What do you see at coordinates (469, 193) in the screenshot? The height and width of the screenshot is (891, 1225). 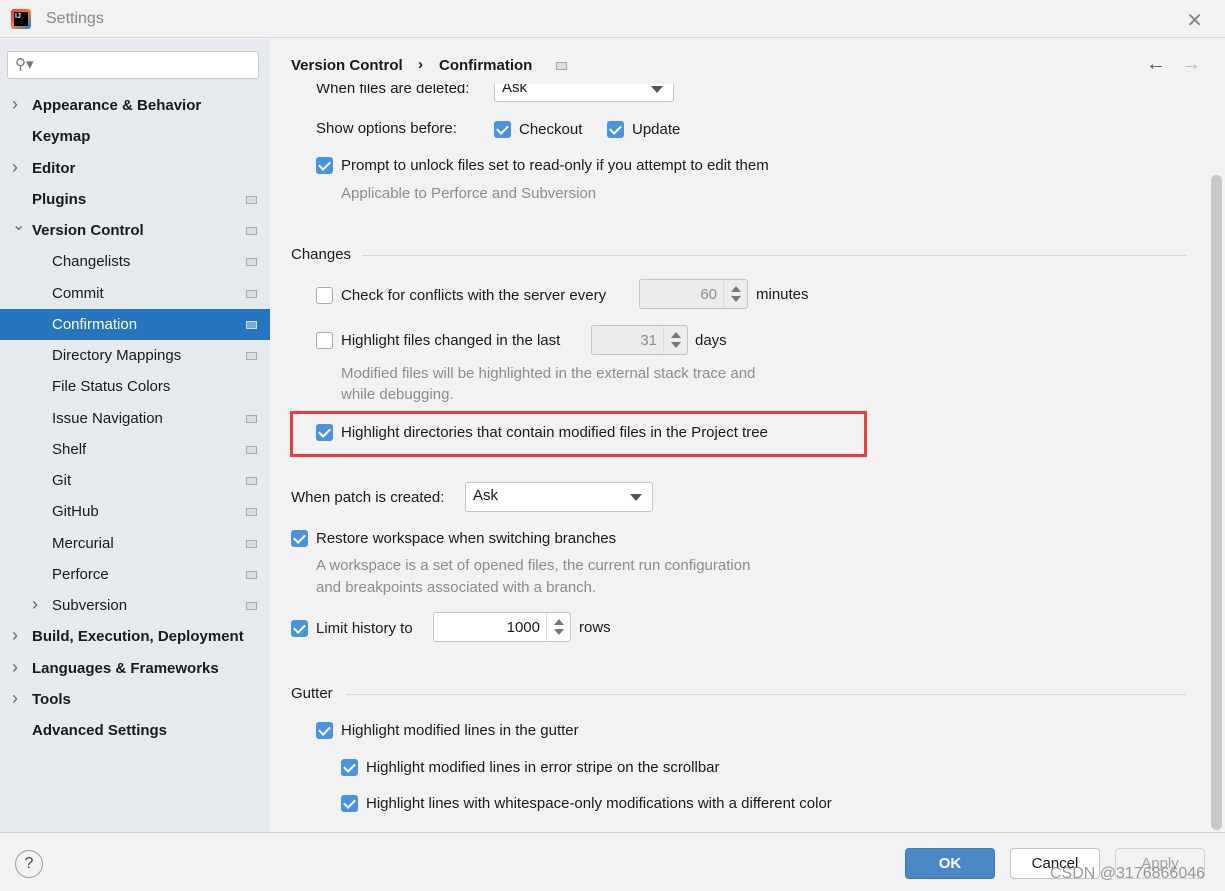 I see `prompt-unlock-hint: Applicable to Perforce and Subversion` at bounding box center [469, 193].